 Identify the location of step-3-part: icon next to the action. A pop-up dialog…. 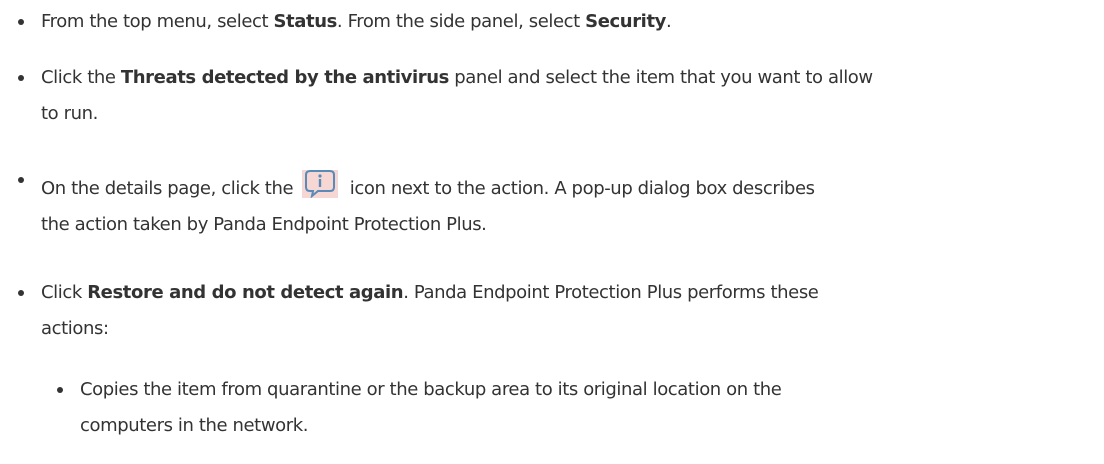
(579, 188).